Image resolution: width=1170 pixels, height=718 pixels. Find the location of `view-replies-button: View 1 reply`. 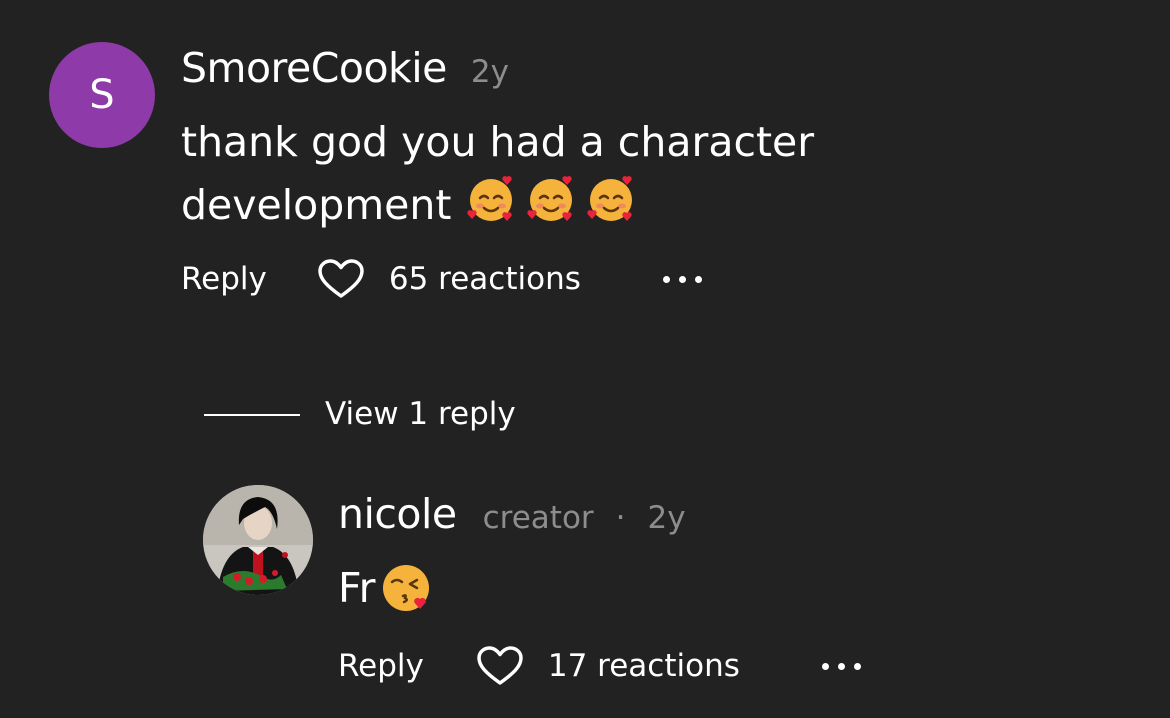

view-replies-button: View 1 reply is located at coordinates (420, 414).